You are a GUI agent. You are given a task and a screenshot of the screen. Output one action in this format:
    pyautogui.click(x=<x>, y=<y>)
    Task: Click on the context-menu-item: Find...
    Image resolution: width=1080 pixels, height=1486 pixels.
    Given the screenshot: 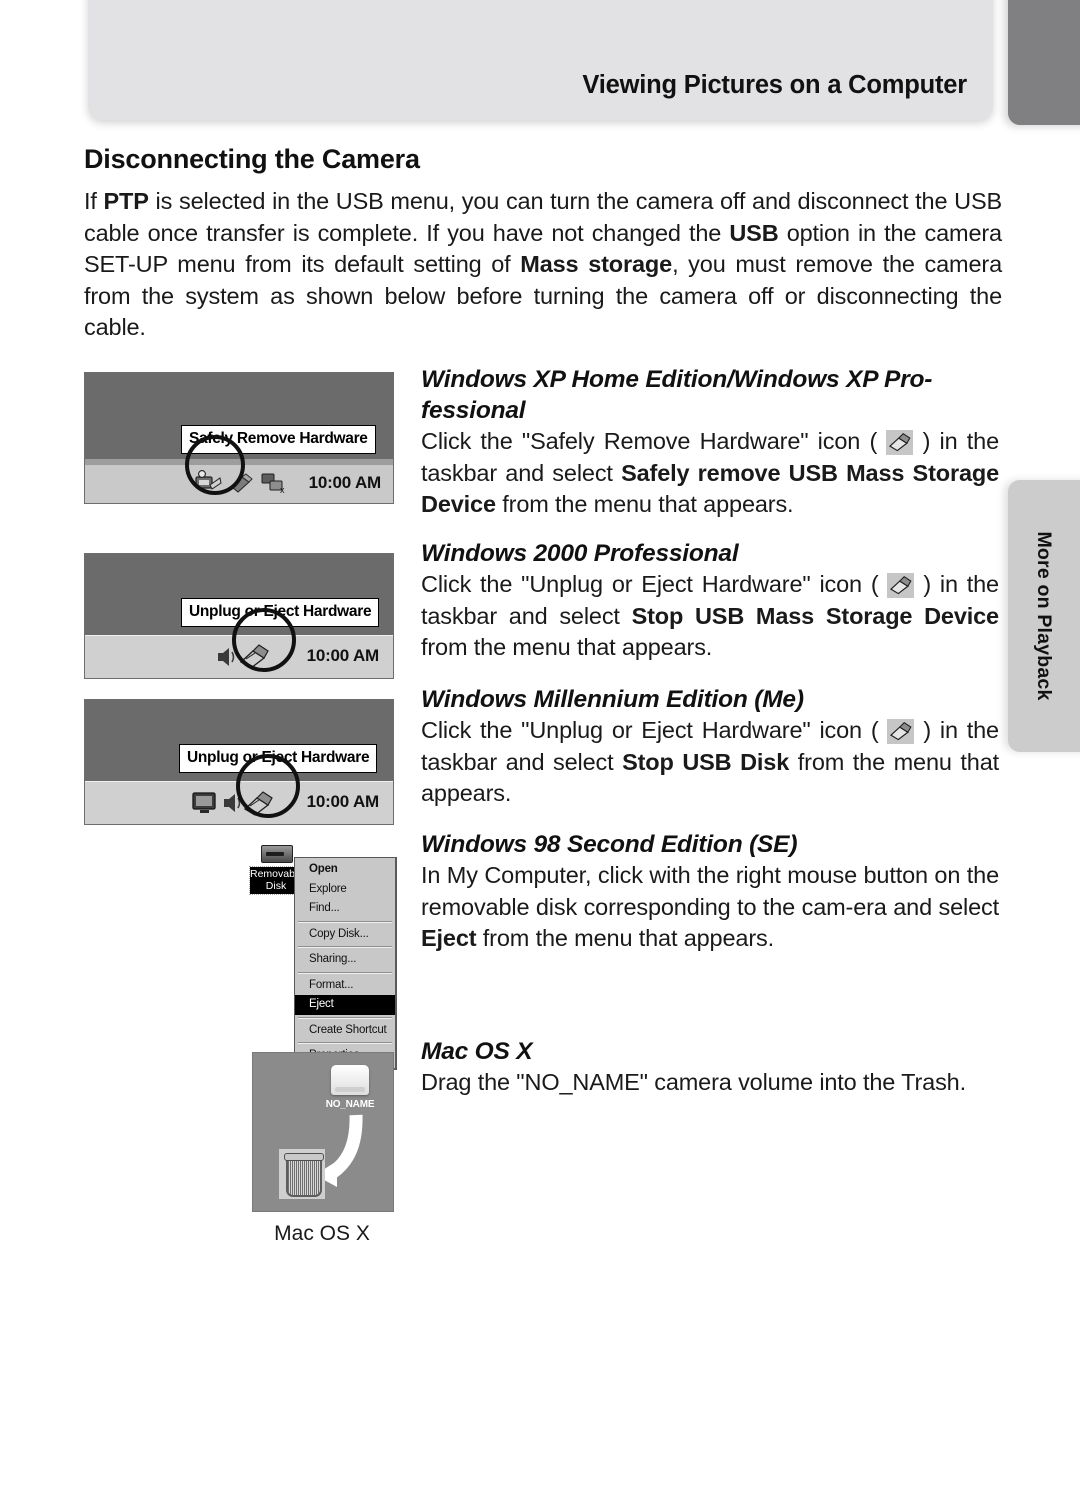 What is the action you would take?
    pyautogui.click(x=345, y=909)
    